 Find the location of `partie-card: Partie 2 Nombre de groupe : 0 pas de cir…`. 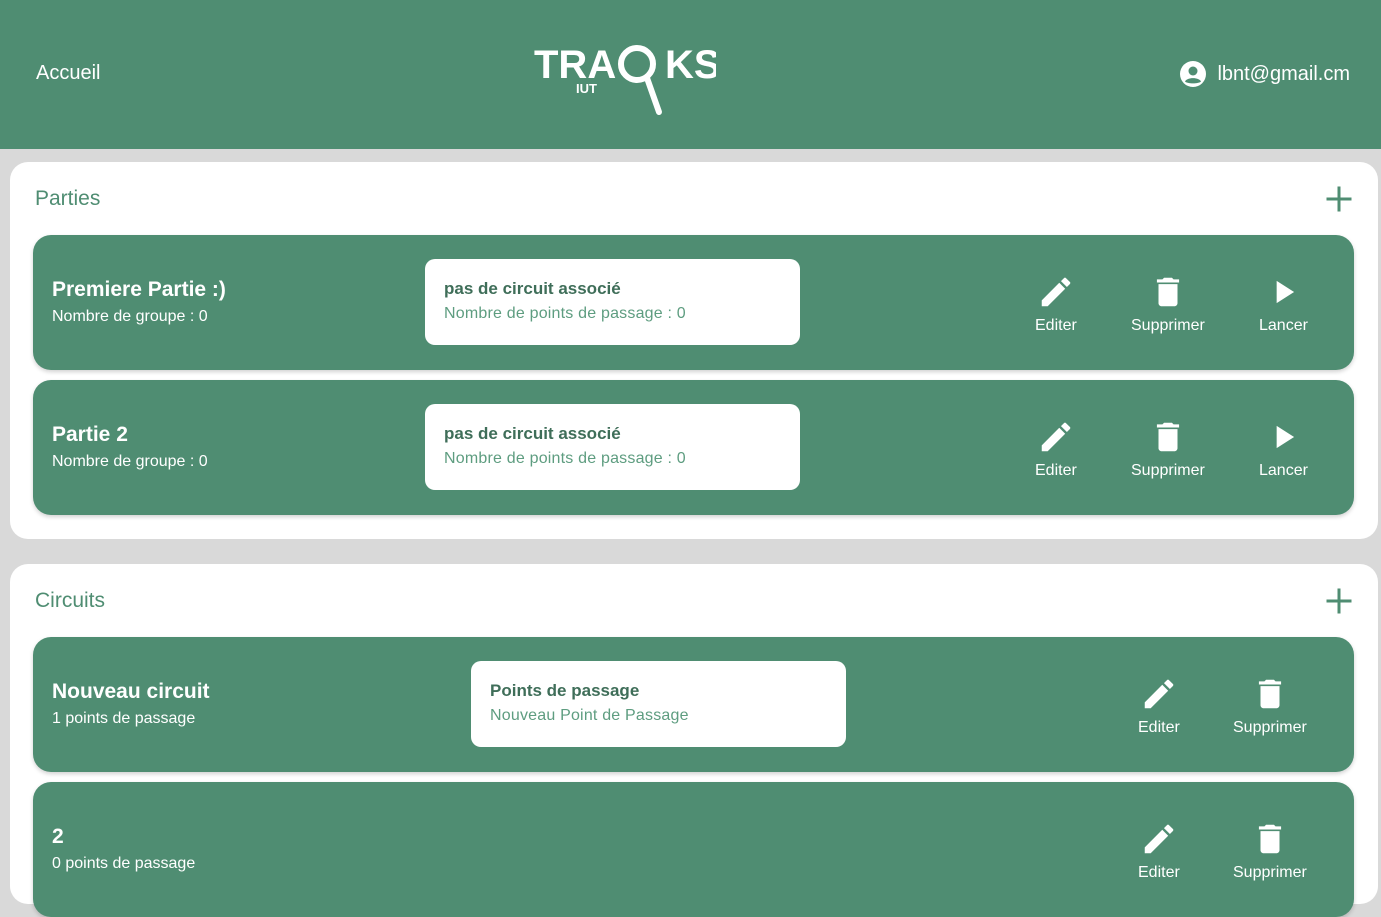

partie-card: Partie 2 Nombre de groupe : 0 pas de cir… is located at coordinates (693, 447).